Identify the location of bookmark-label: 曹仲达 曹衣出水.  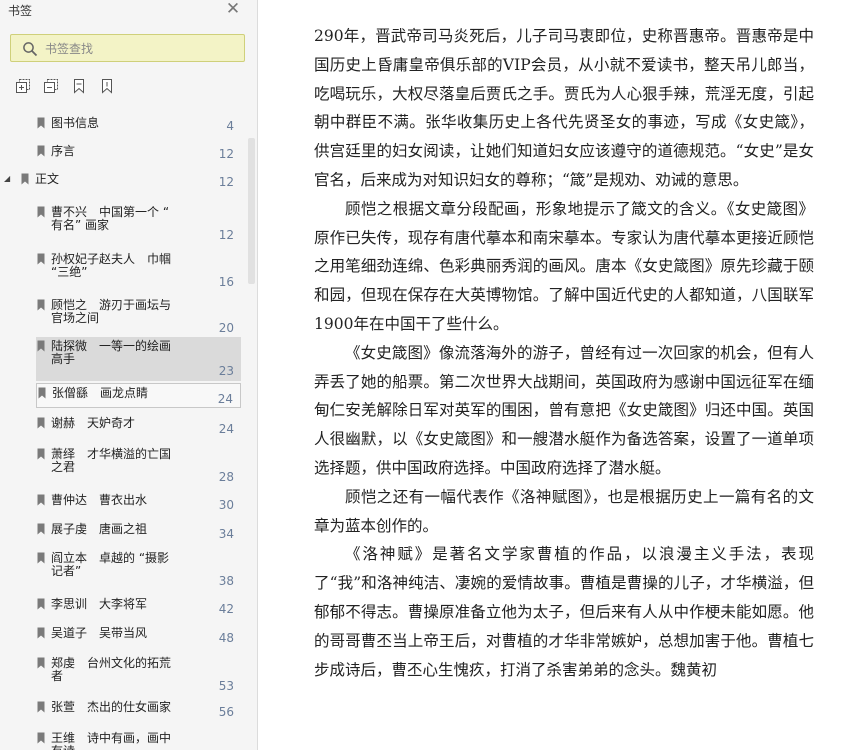
(99, 500).